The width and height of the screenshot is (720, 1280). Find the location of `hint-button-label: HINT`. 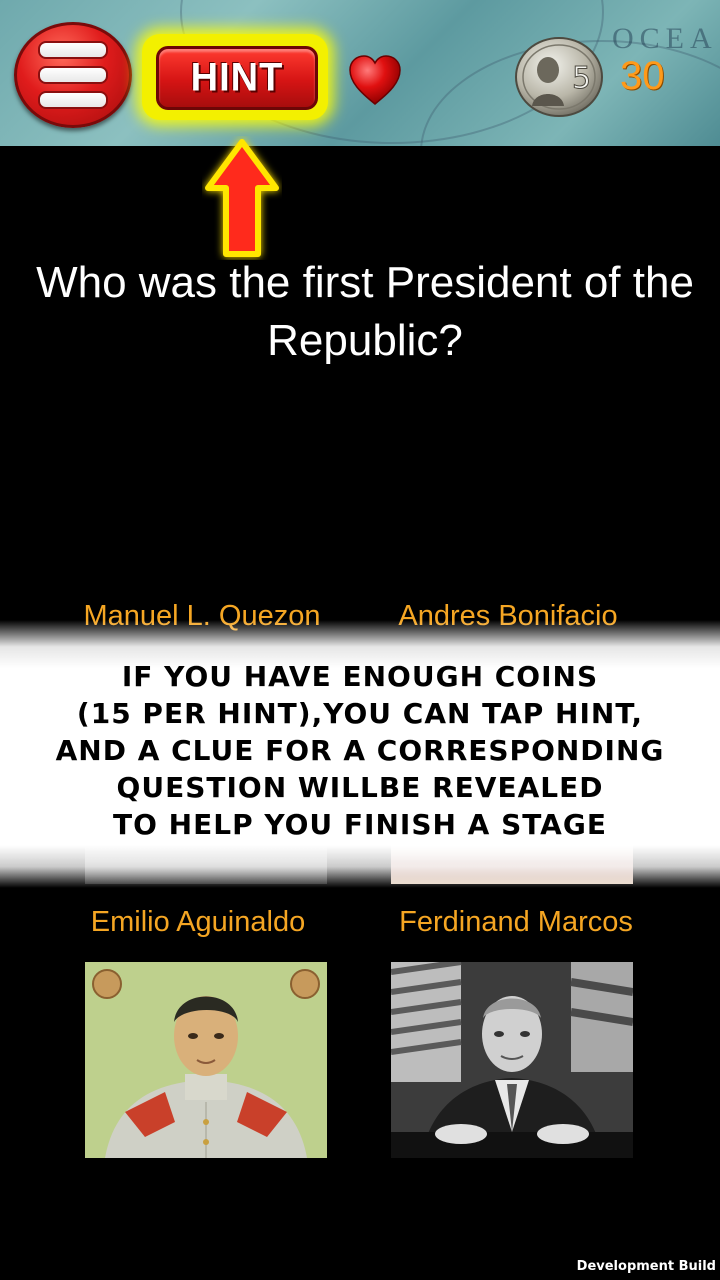

hint-button-label: HINT is located at coordinates (237, 77).